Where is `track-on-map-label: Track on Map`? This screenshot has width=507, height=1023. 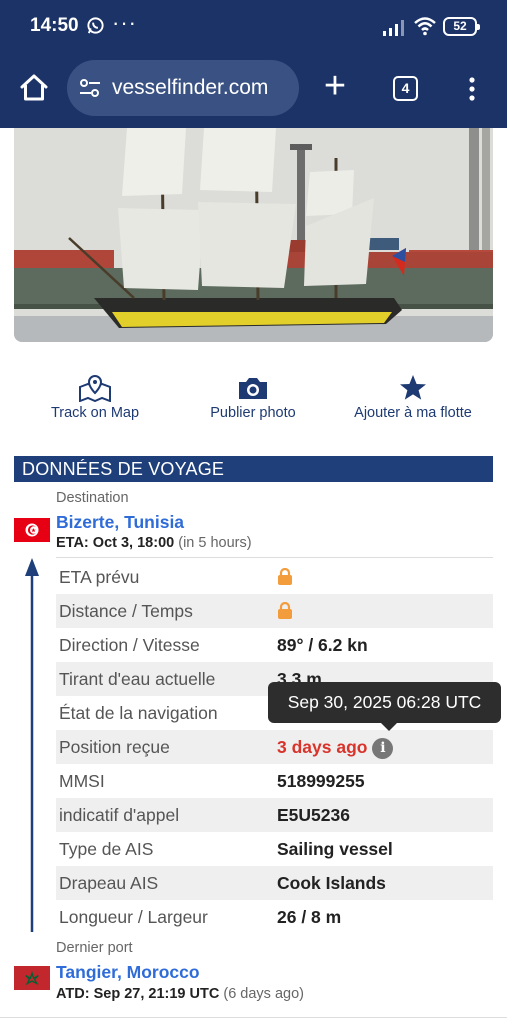 track-on-map-label: Track on Map is located at coordinates (95, 413).